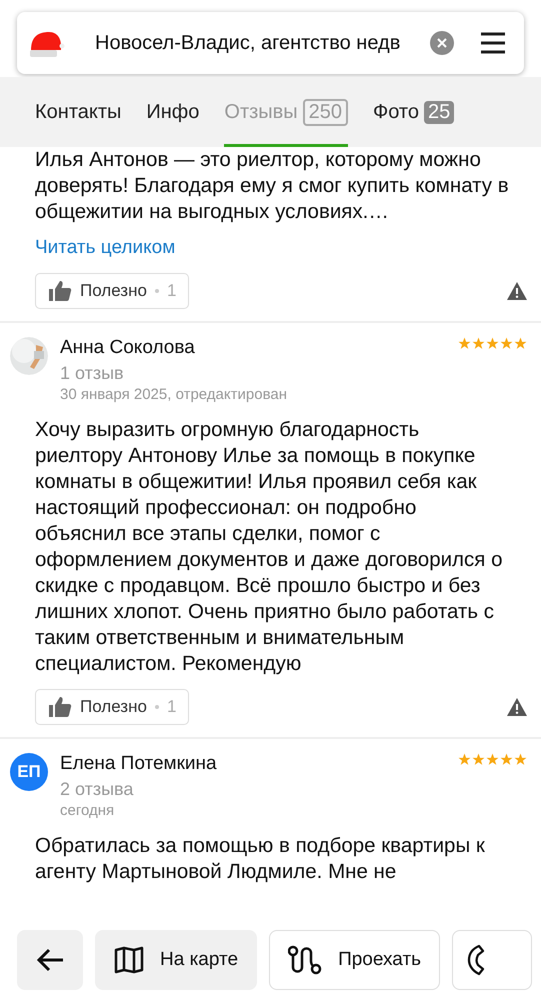 The height and width of the screenshot is (1000, 541). I want to click on review-date: сегодня, so click(88, 810).